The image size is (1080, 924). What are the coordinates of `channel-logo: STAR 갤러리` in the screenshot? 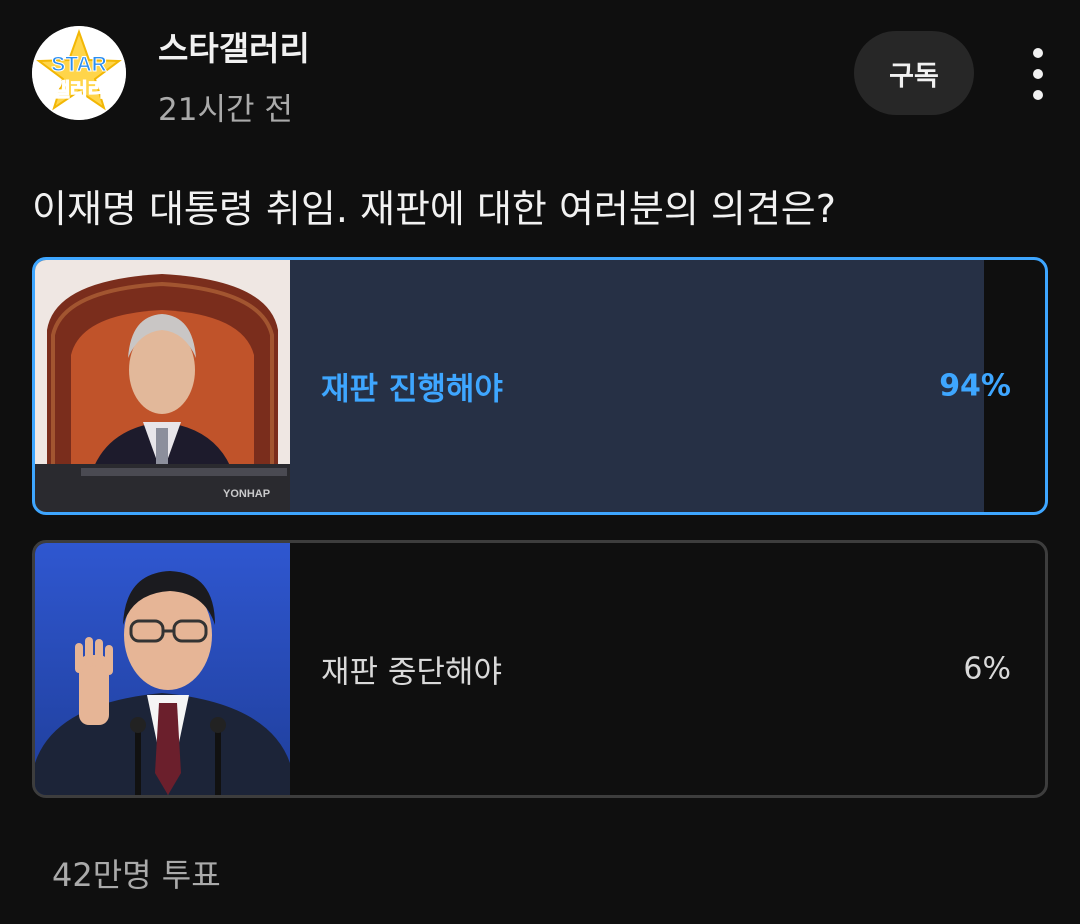 It's located at (79, 73).